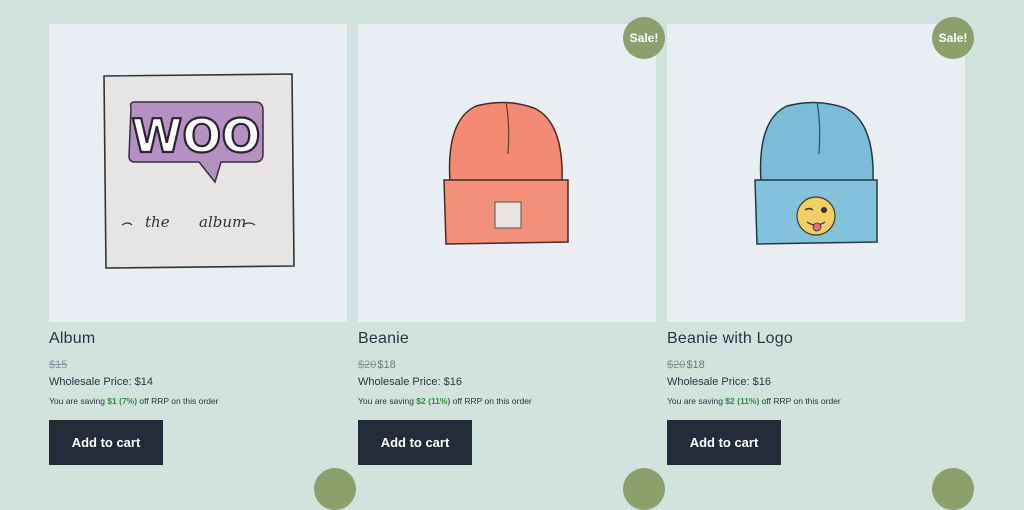 The height and width of the screenshot is (510, 1024). Describe the element at coordinates (122, 401) in the screenshot. I see `saving-amount: $1 (7%)` at that location.